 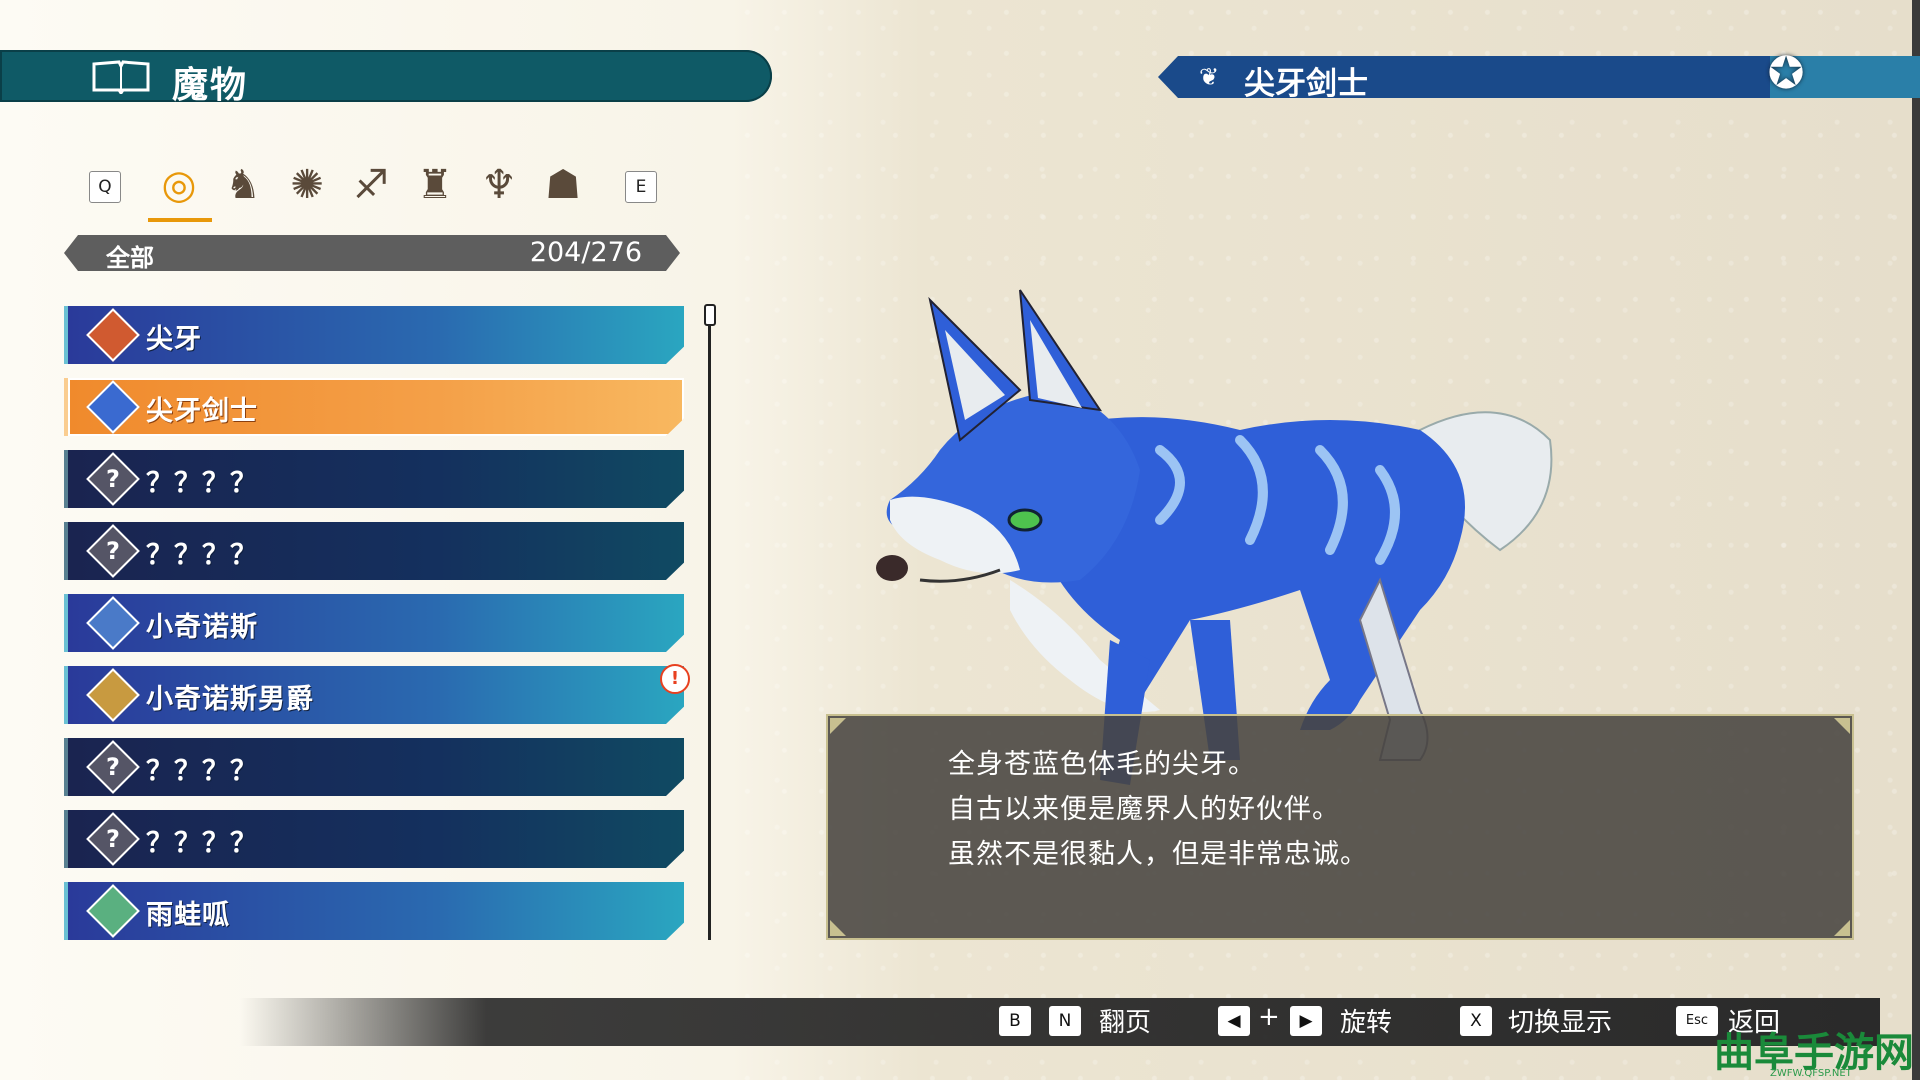 I want to click on list-item: 小奇诺斯, so click(x=374, y=623).